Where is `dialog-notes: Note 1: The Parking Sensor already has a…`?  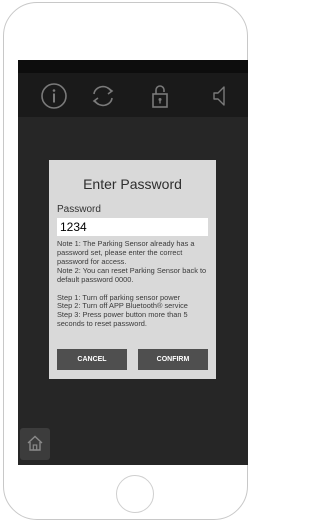 dialog-notes: Note 1: The Parking Sensor already has a… is located at coordinates (132, 284).